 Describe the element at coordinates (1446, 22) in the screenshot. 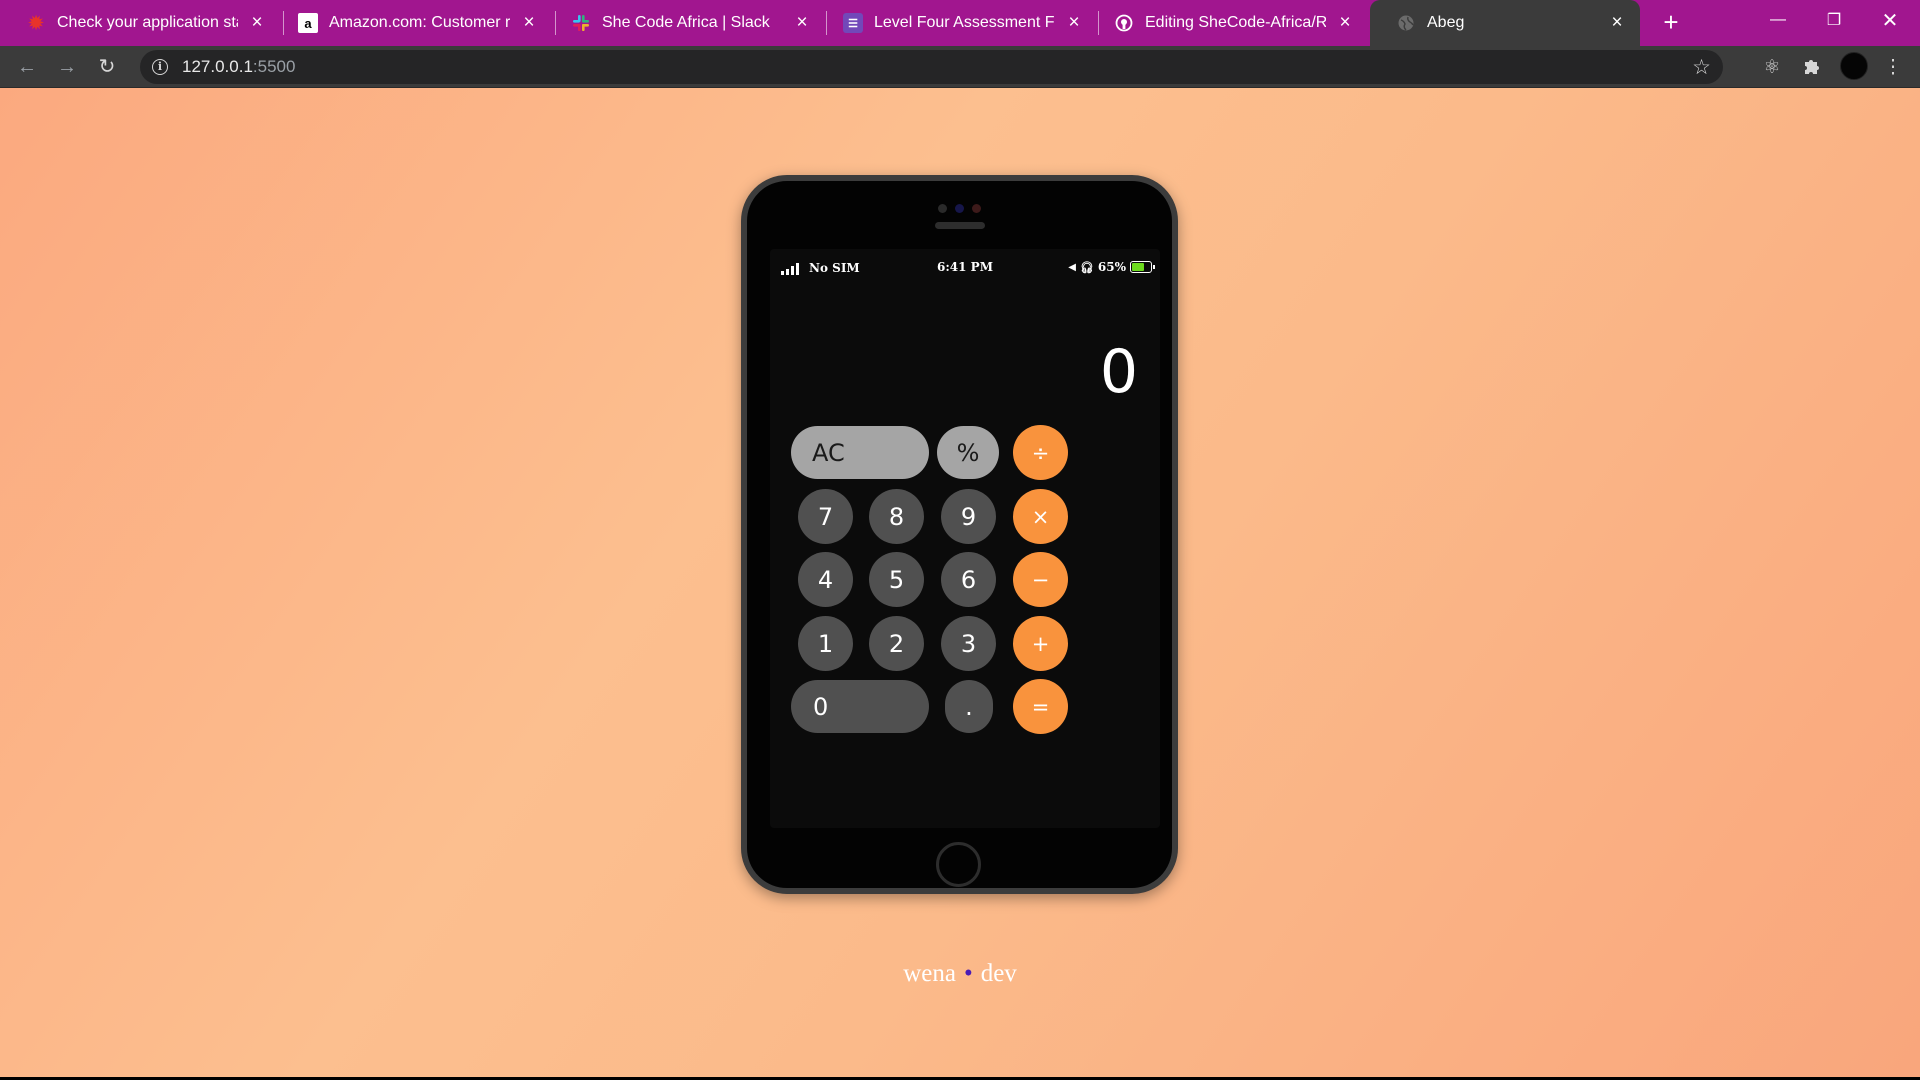

I see `tab-title: Abeg` at that location.